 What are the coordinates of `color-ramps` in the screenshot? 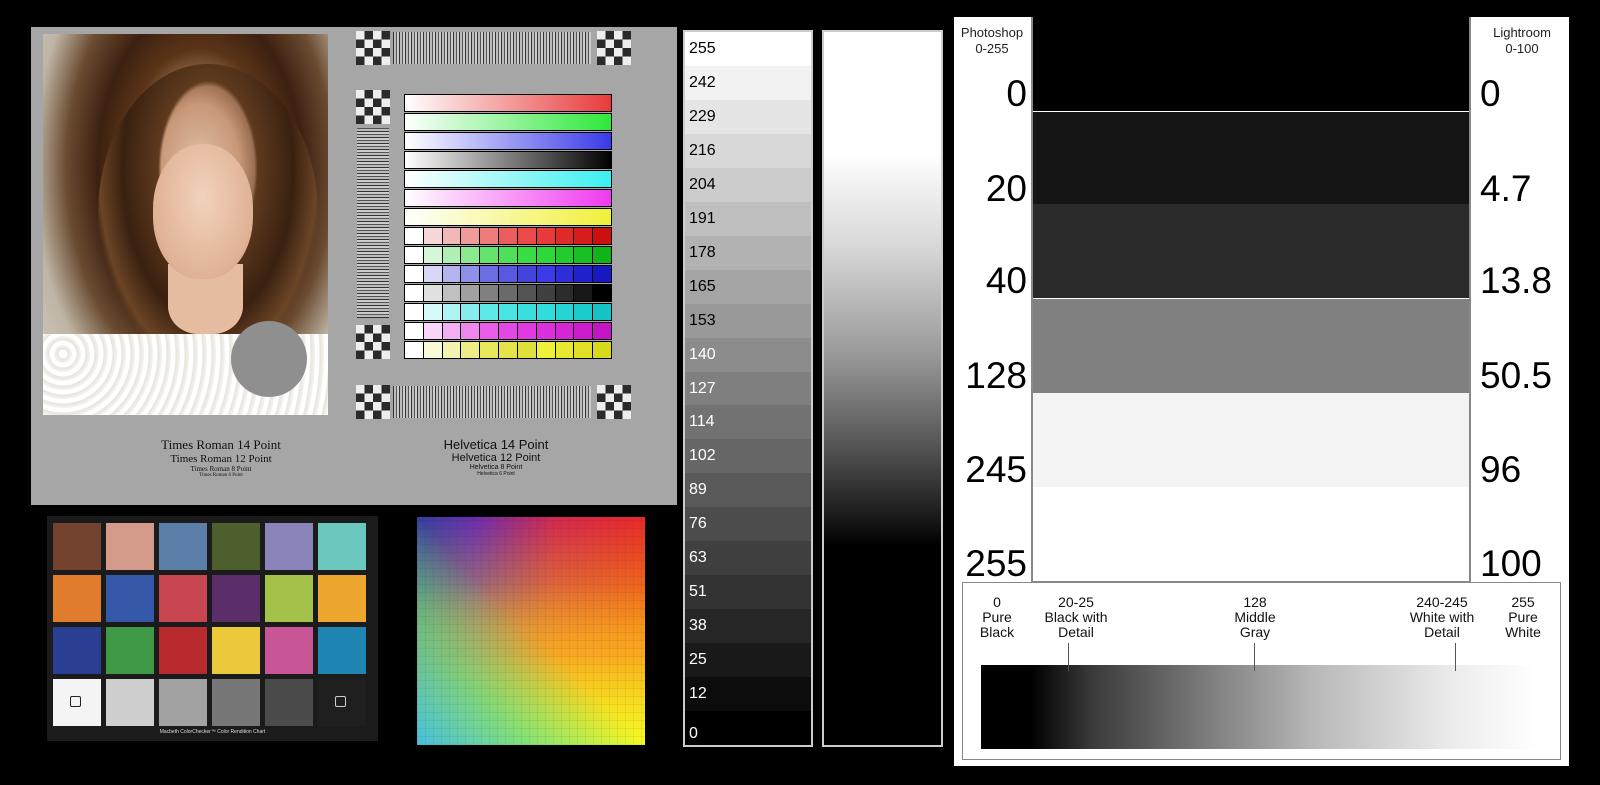 It's located at (508, 160).